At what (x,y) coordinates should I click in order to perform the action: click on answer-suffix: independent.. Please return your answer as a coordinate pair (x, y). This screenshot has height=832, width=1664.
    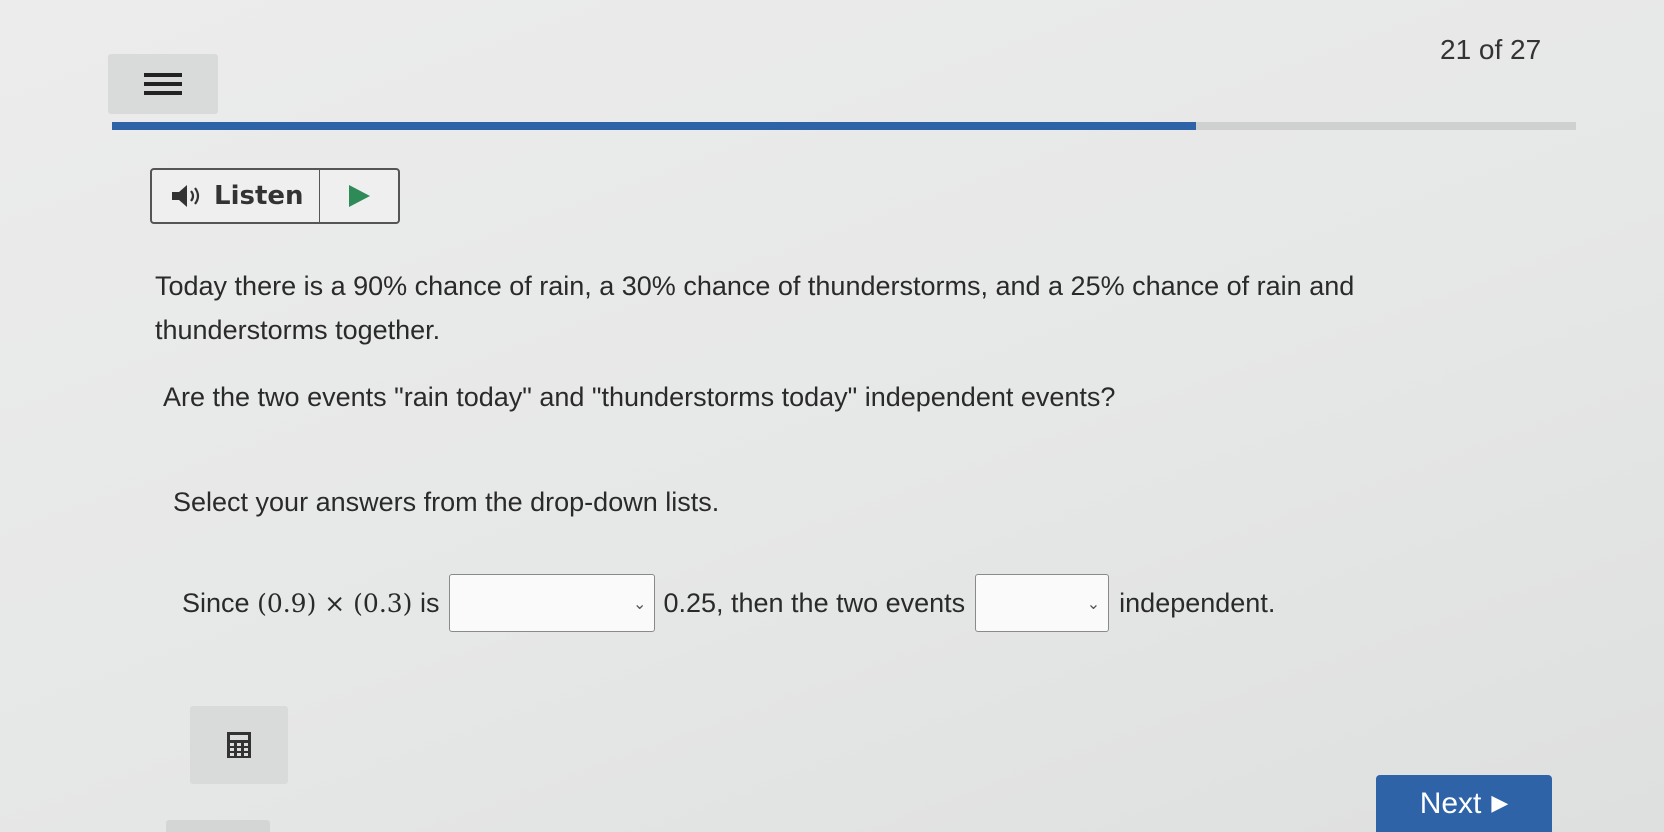
    Looking at the image, I should click on (1197, 602).